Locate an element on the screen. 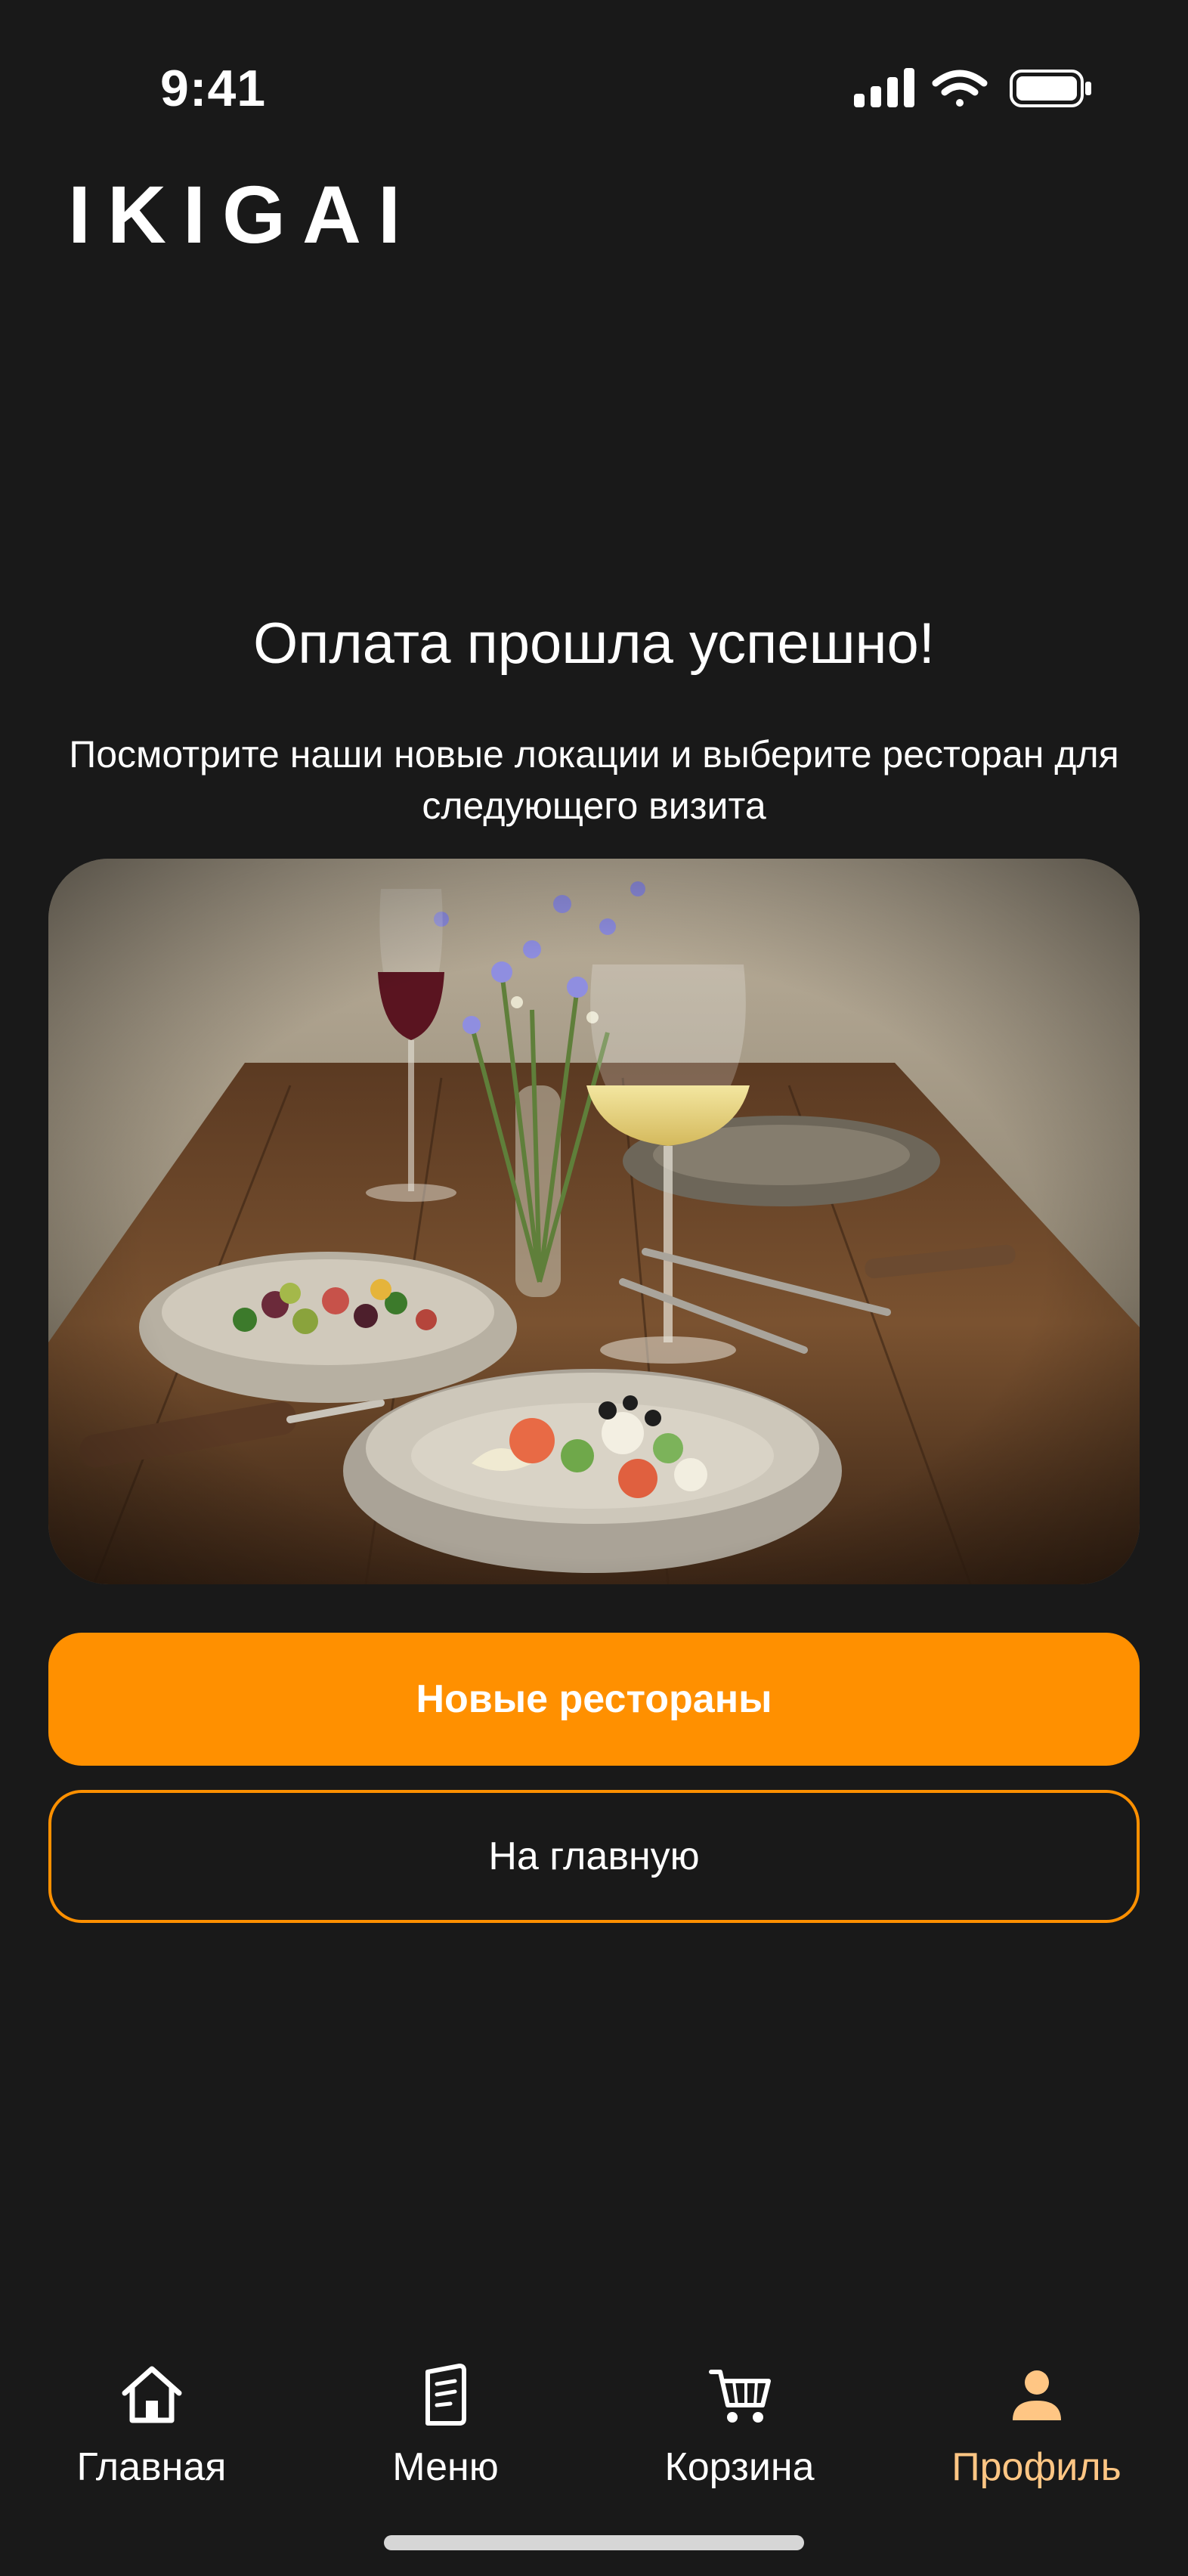 The width and height of the screenshot is (1188, 2576). tab-cart-label: Корзина is located at coordinates (740, 2467).